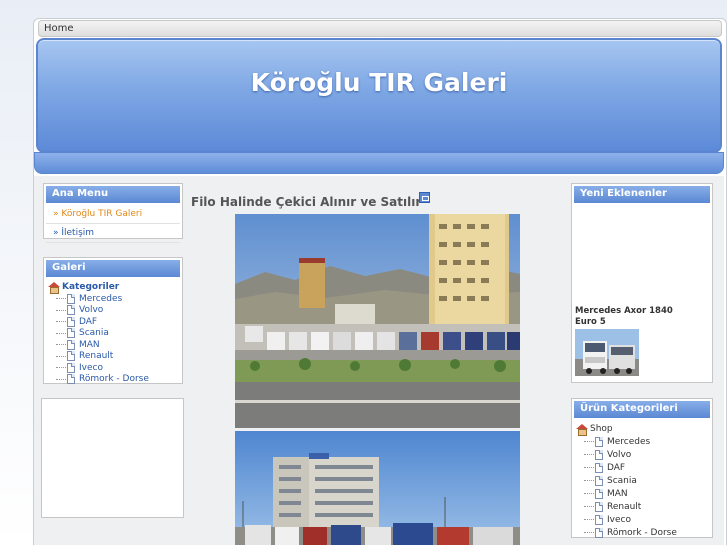 Image resolution: width=727 pixels, height=545 pixels. I want to click on menu-item-koroglu: » Köroğlu TIR Galeri, so click(113, 214).